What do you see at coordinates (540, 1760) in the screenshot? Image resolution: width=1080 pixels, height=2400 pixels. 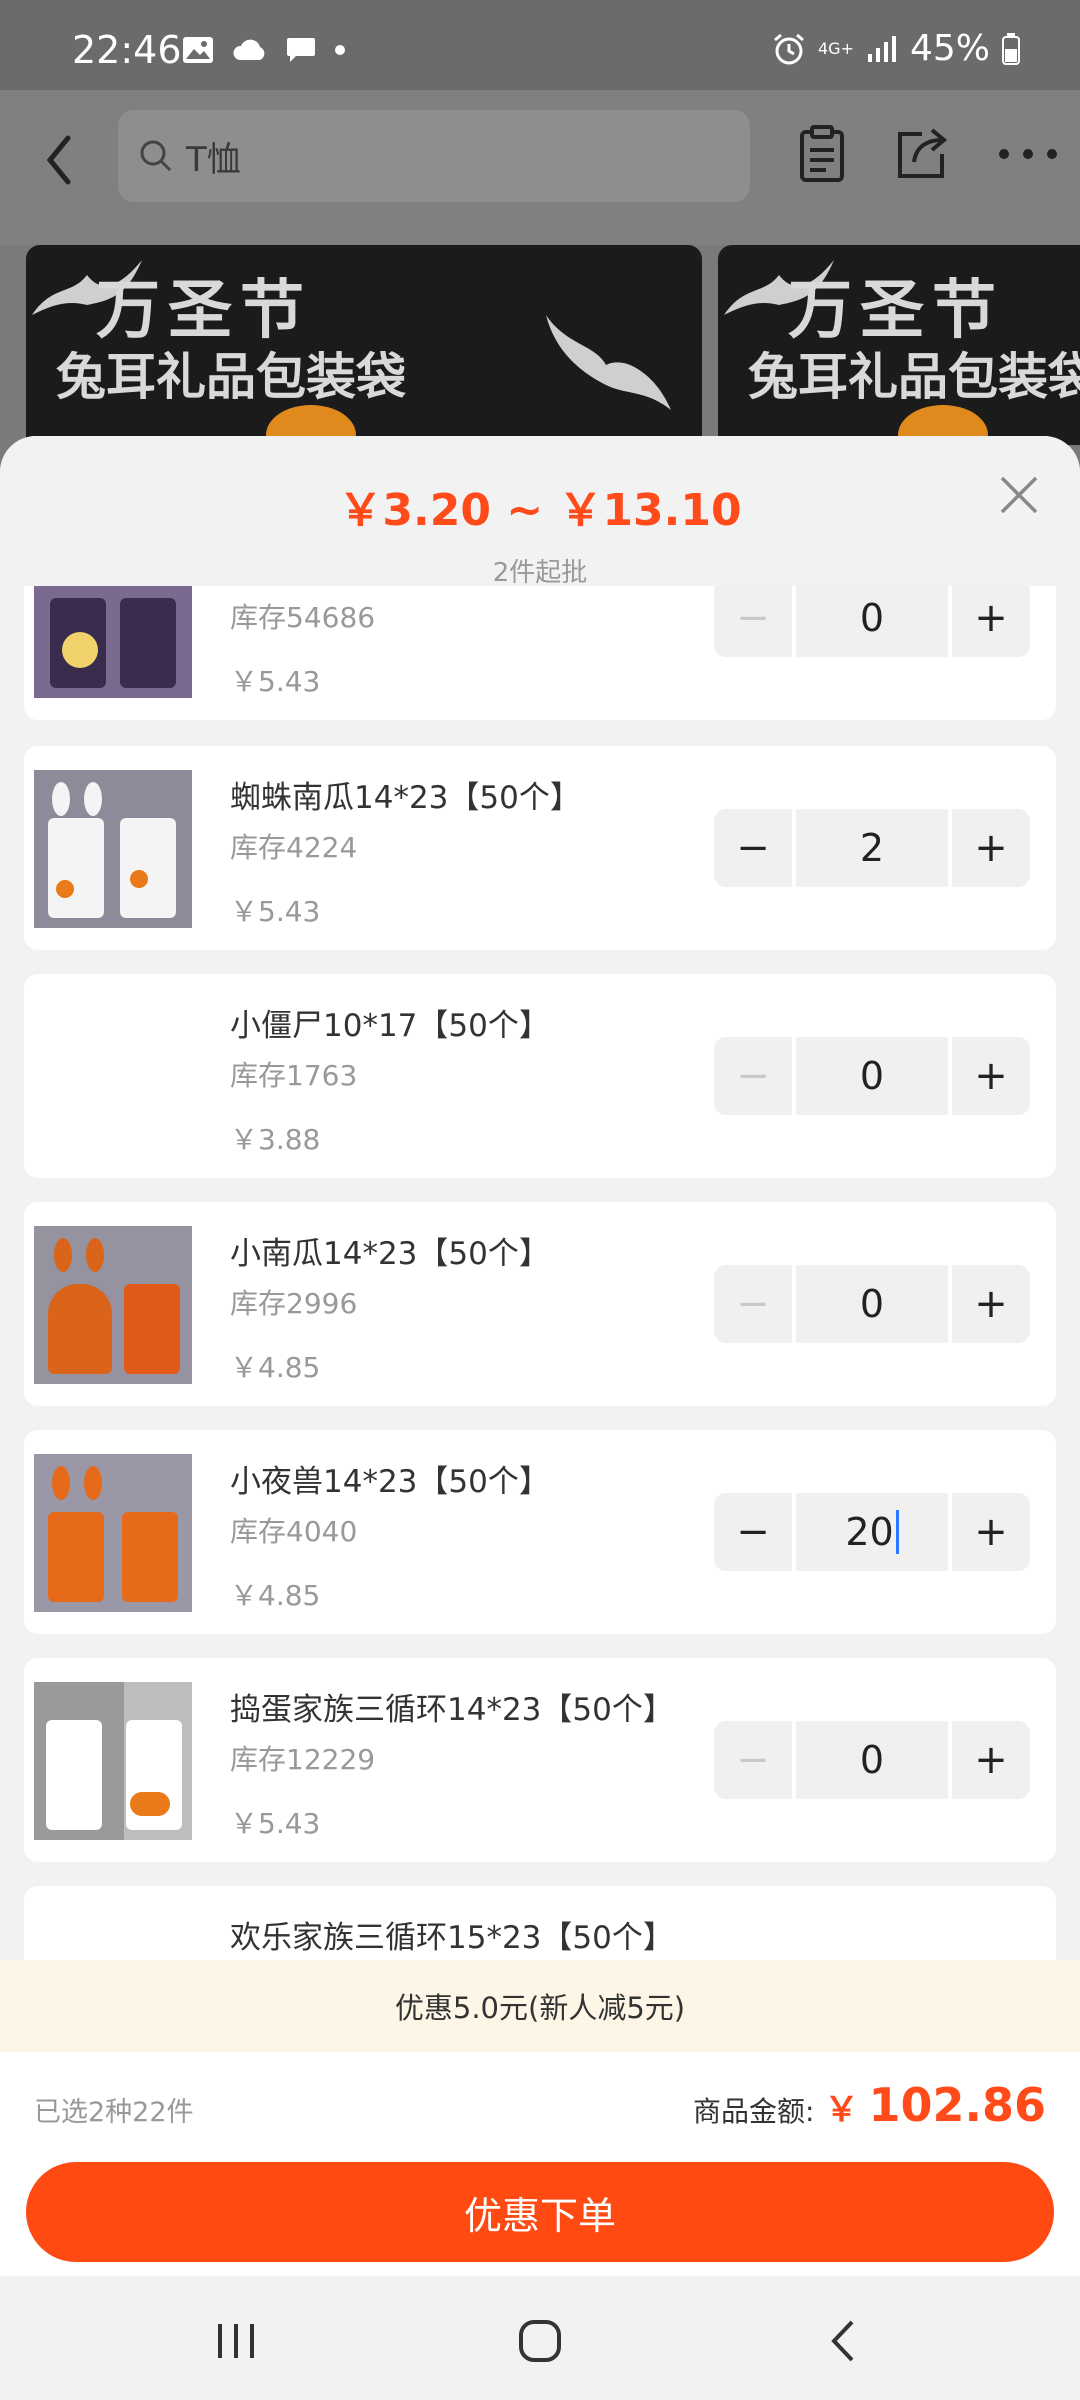 I see `product-card: 捣蛋家族三循环14*23【50个】 库存12229 ￥5.43 − 0 +` at bounding box center [540, 1760].